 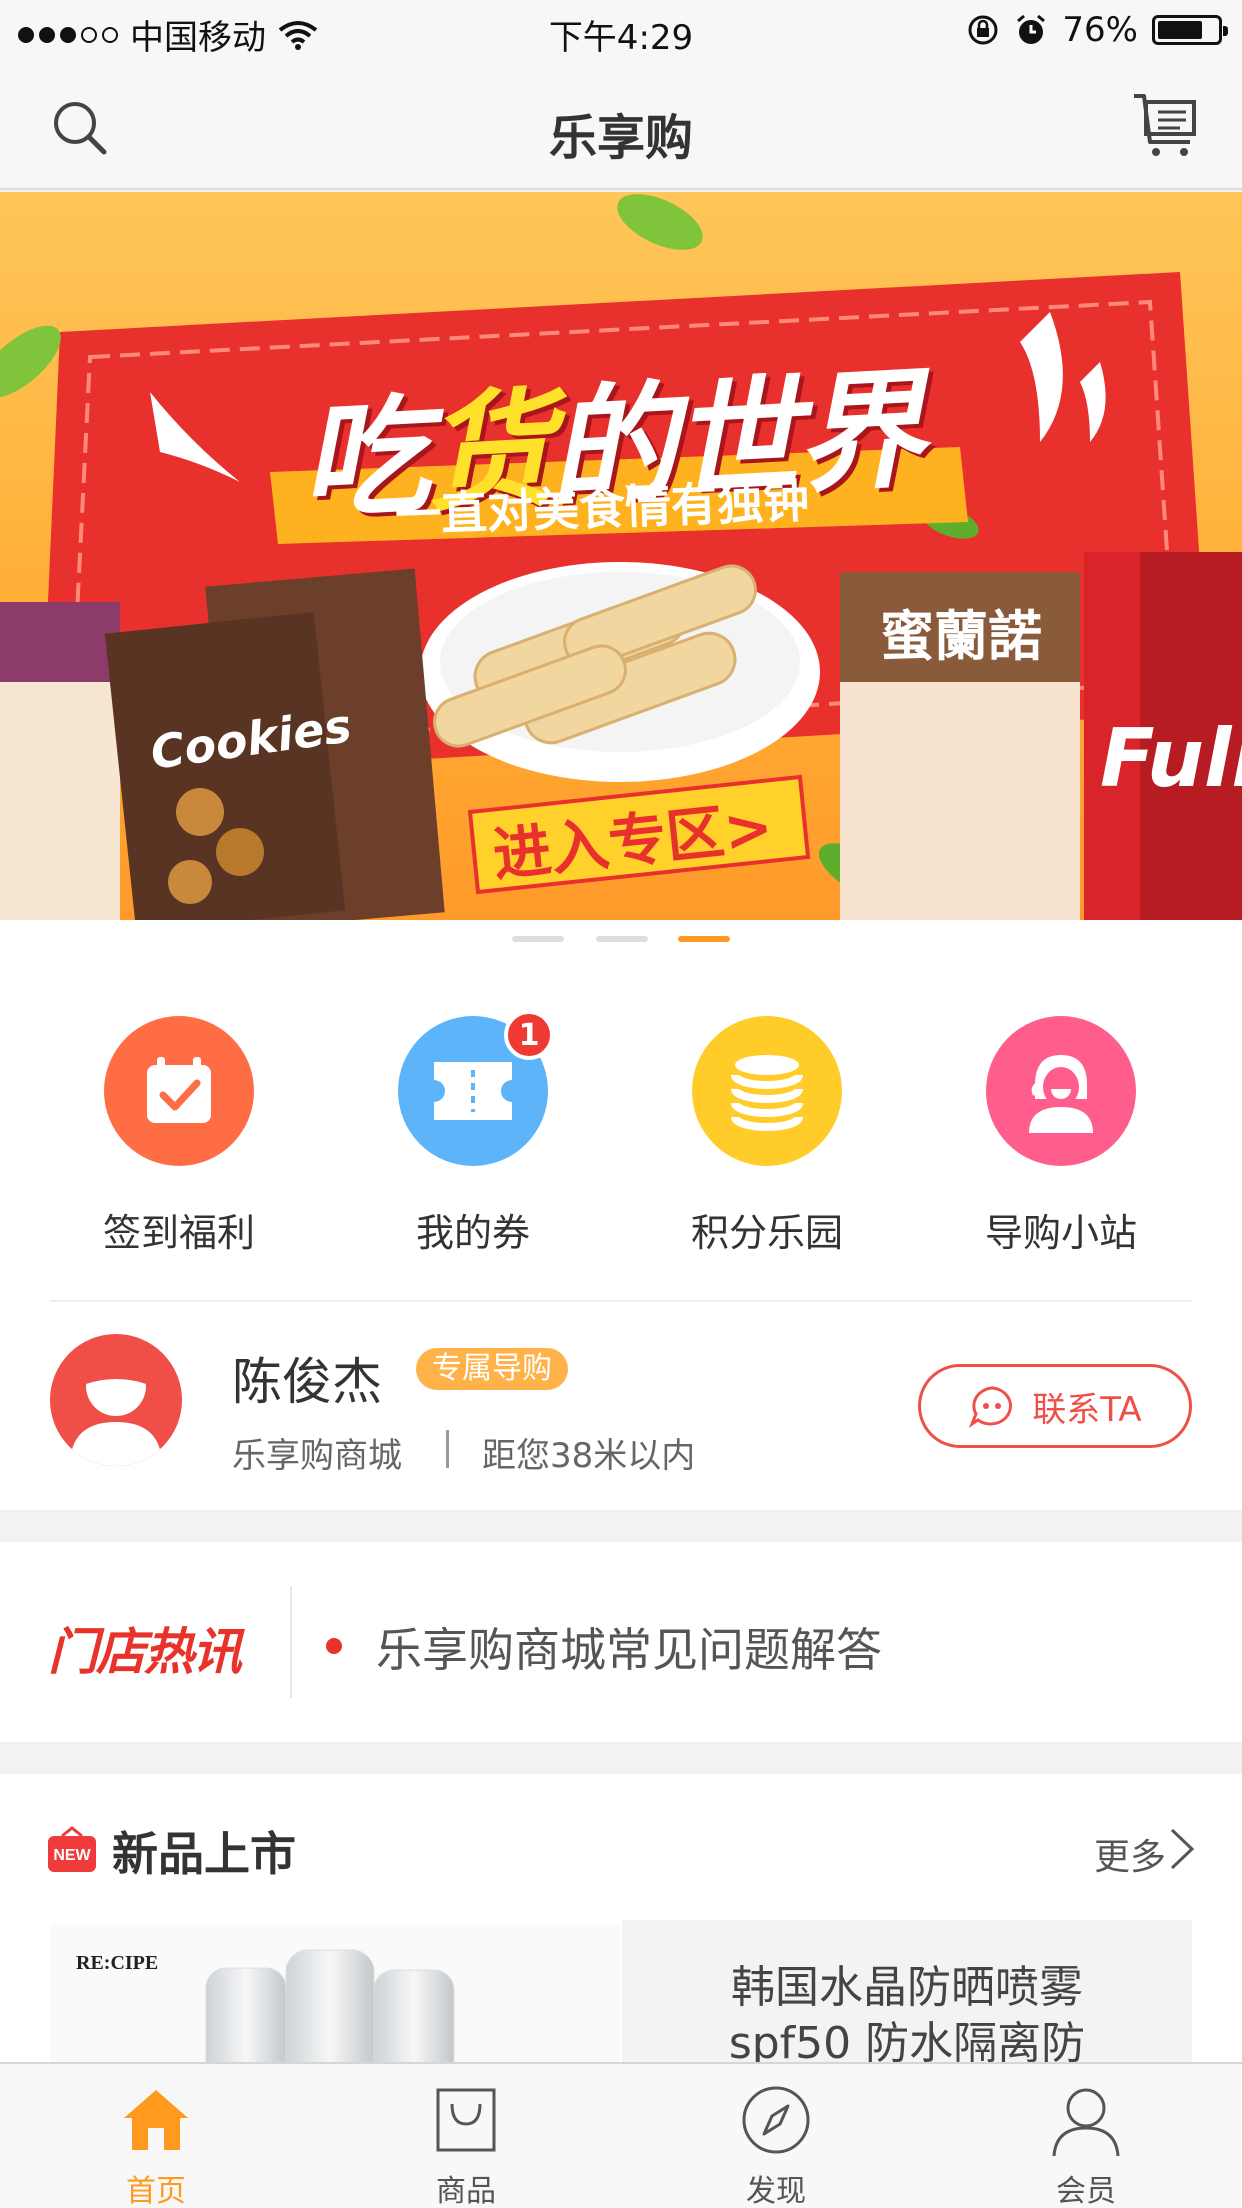 What do you see at coordinates (620, 138) in the screenshot?
I see `page-title: 乐享购` at bounding box center [620, 138].